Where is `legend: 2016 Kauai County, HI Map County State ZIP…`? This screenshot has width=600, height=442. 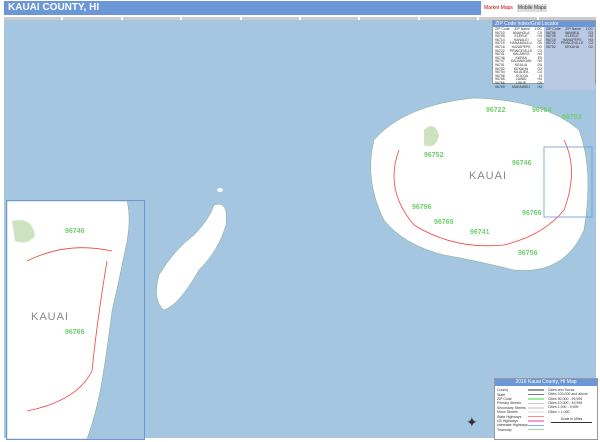 legend: 2016 Kauai County, HI Map County State ZIP… is located at coordinates (546, 409).